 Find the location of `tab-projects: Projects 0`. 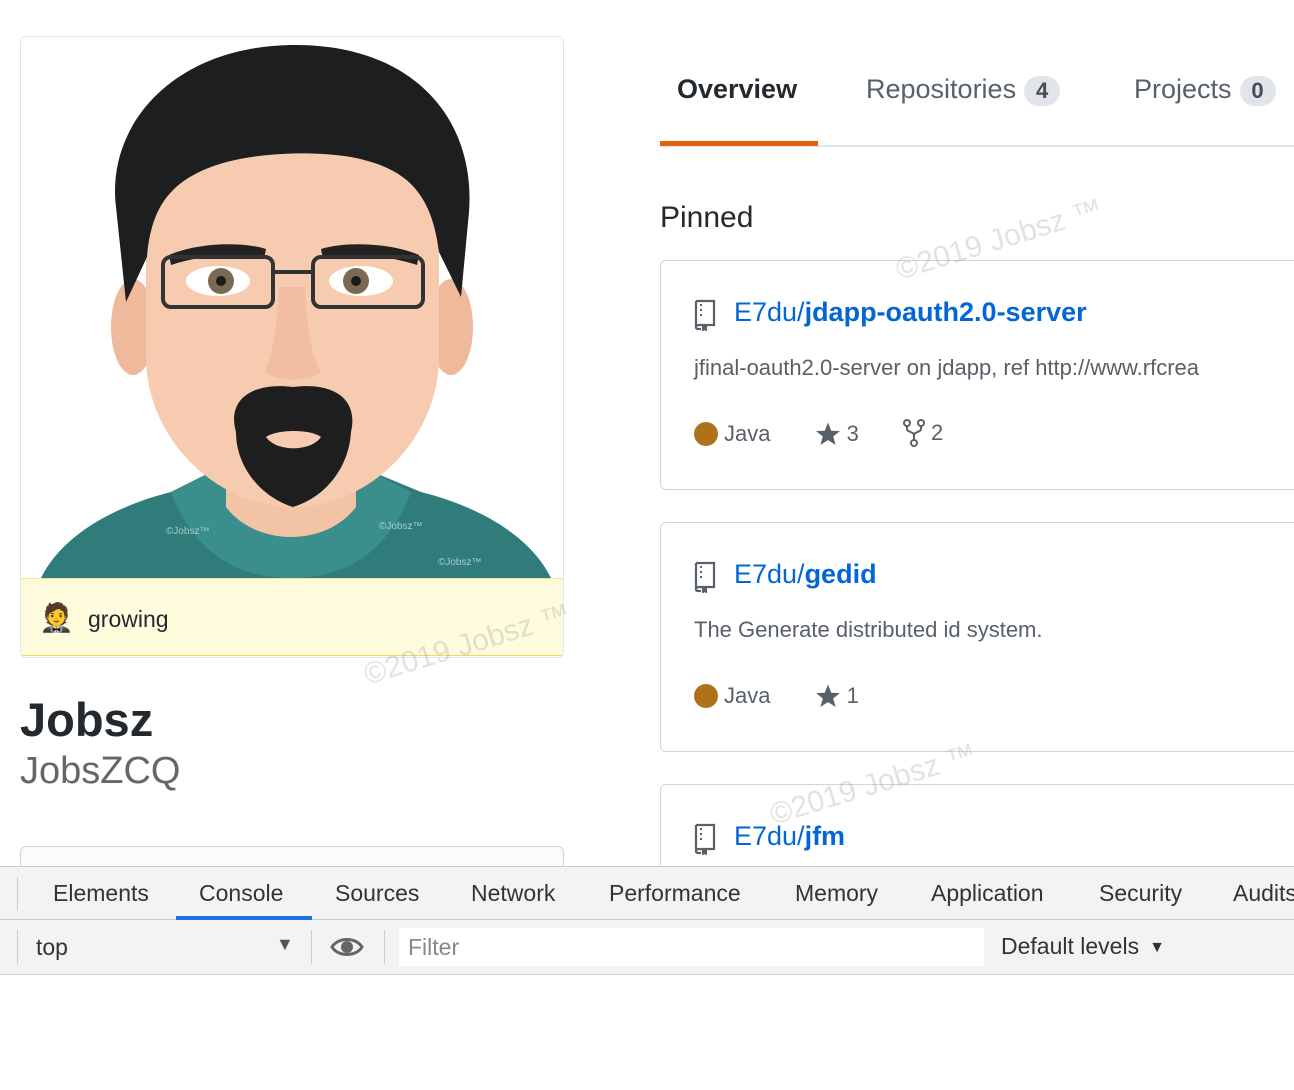

tab-projects: Projects 0 is located at coordinates (1205, 90).